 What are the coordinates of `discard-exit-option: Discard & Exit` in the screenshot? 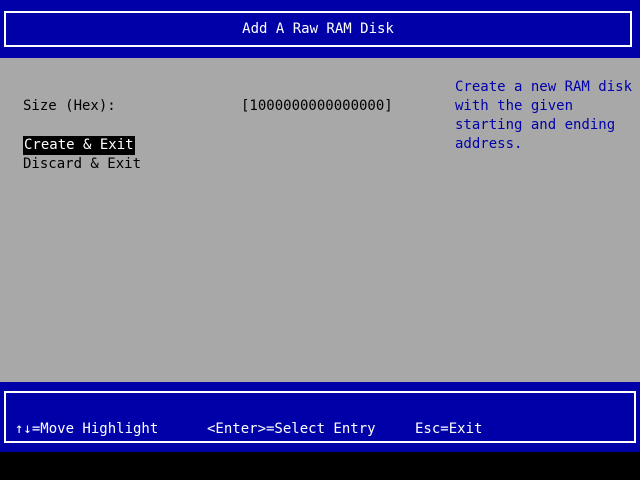 It's located at (82, 164).